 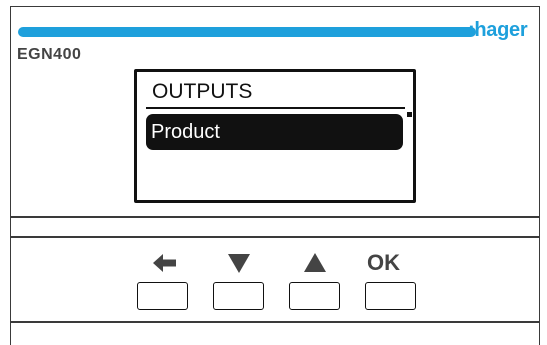 I want to click on back-button, so click(x=162, y=296).